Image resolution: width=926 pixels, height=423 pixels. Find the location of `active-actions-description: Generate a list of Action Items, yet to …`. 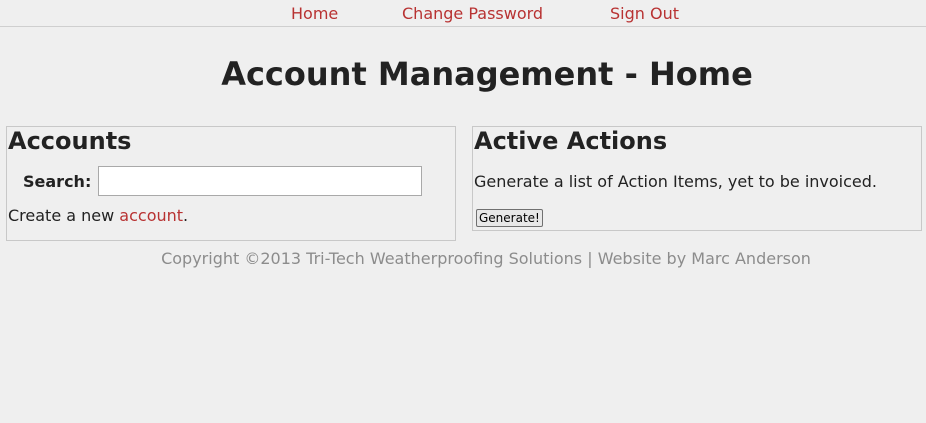

active-actions-description: Generate a list of Action Items, yet to … is located at coordinates (675, 181).